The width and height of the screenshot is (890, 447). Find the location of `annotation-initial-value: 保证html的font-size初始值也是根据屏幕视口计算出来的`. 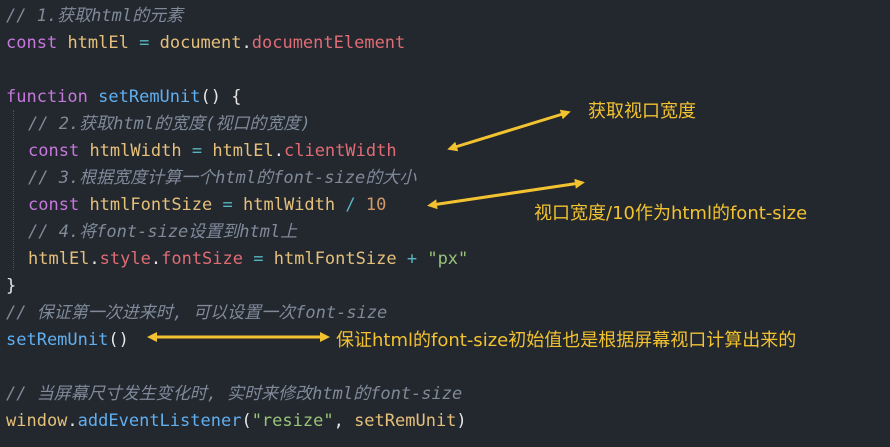

annotation-initial-value: 保证html的font-size初始值也是根据屏幕视口计算出来的 is located at coordinates (566, 340).